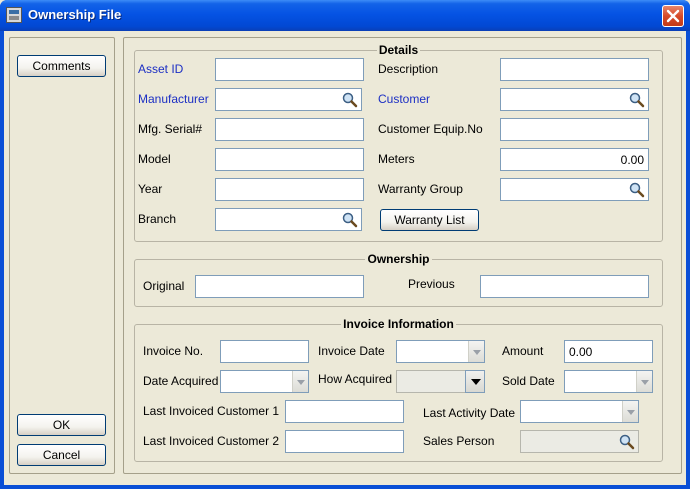  Describe the element at coordinates (608, 351) in the screenshot. I see `amount-input: 0.00` at that location.